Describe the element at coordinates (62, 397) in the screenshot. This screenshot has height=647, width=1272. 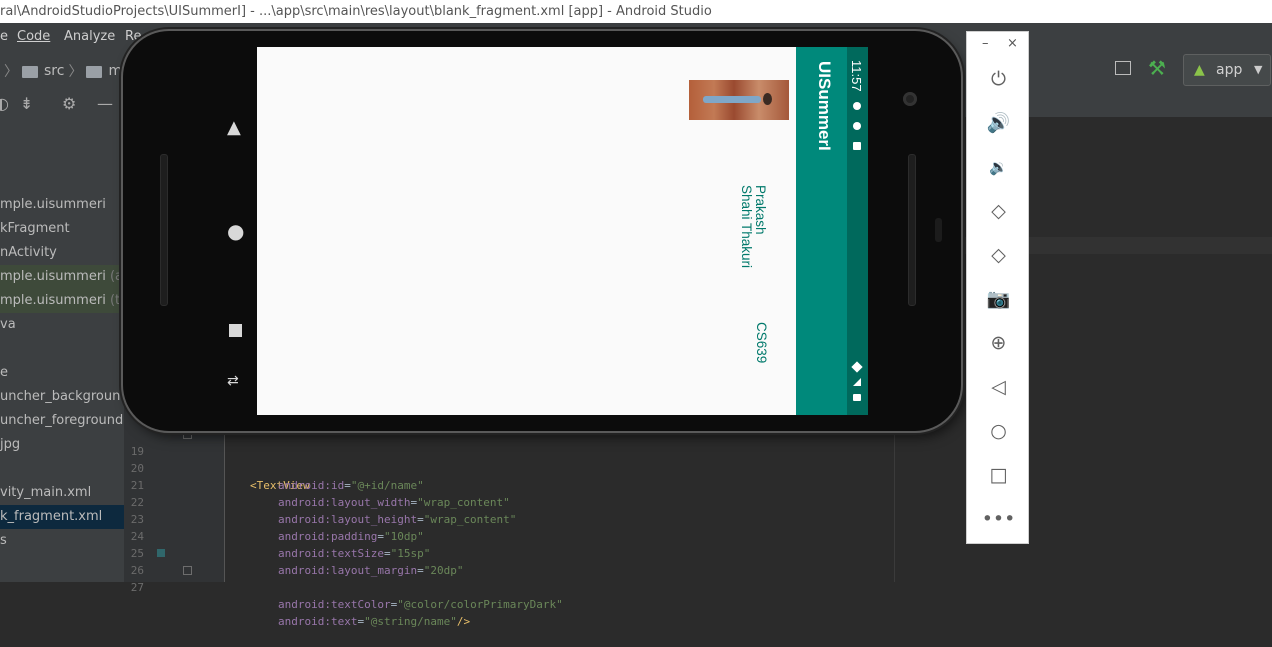
I see `tree-item: uncher_background` at that location.